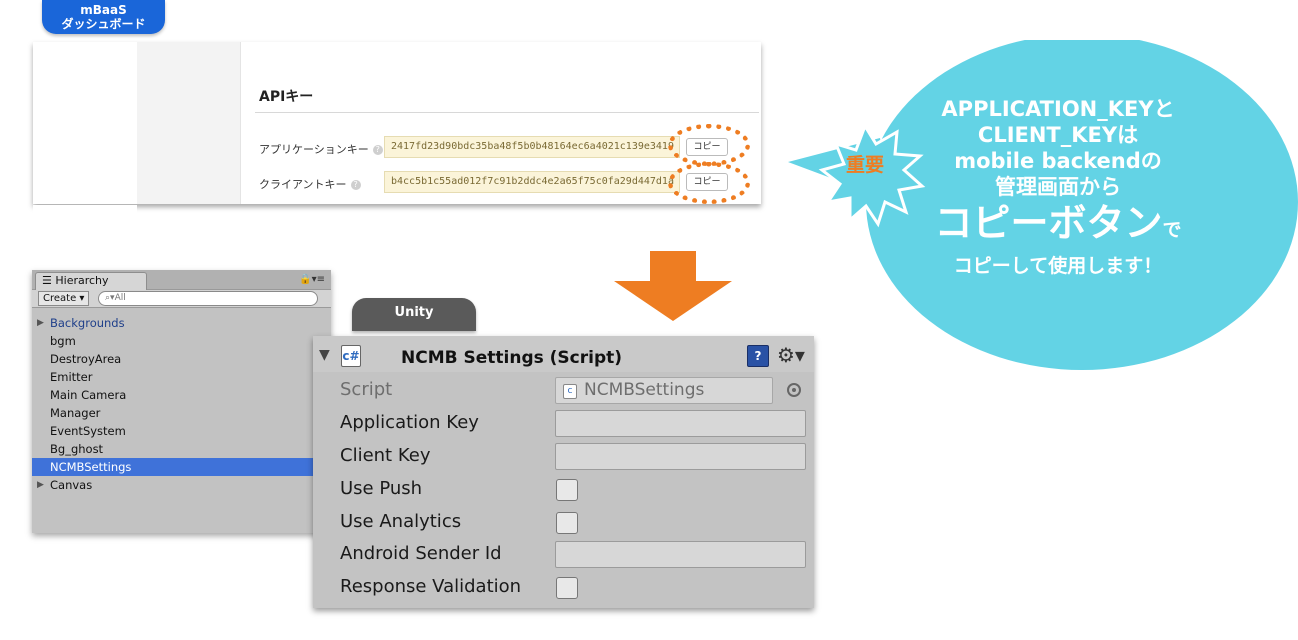 The height and width of the screenshot is (640, 1298). Describe the element at coordinates (1058, 109) in the screenshot. I see `callout-line-1: APPLICATION_KEYと` at that location.